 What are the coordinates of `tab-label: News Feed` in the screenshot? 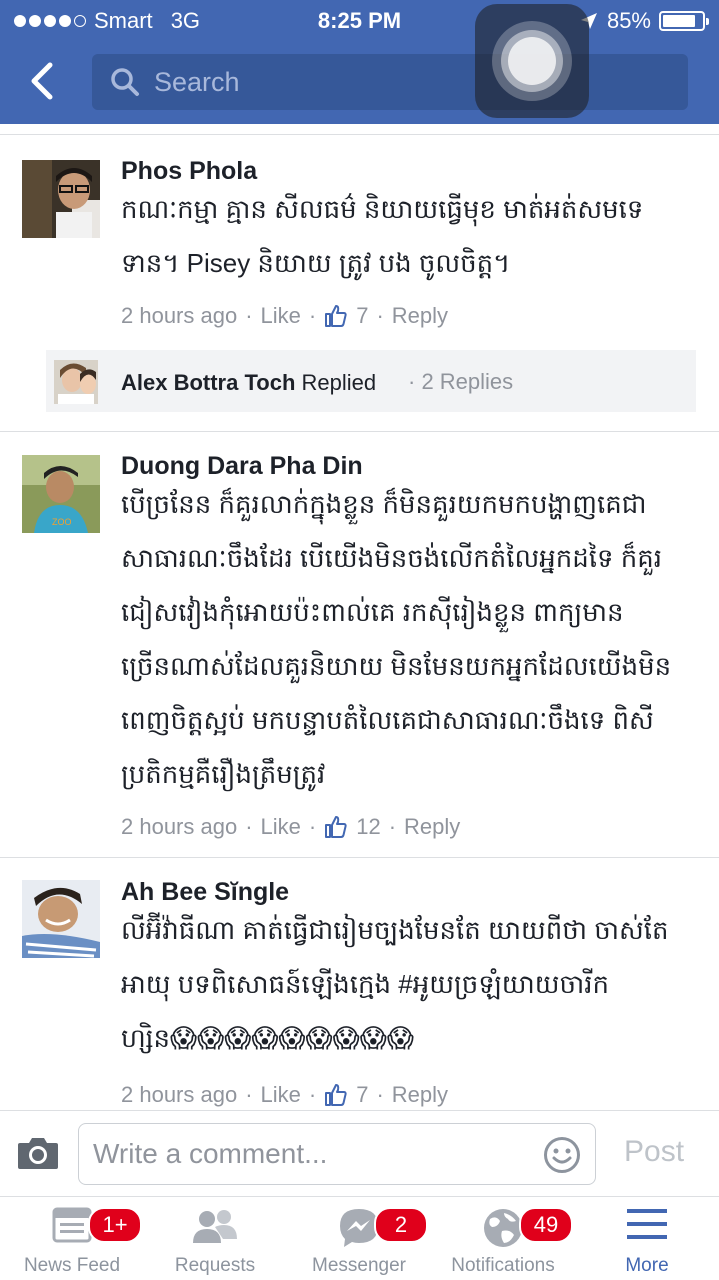 It's located at (72, 1265).